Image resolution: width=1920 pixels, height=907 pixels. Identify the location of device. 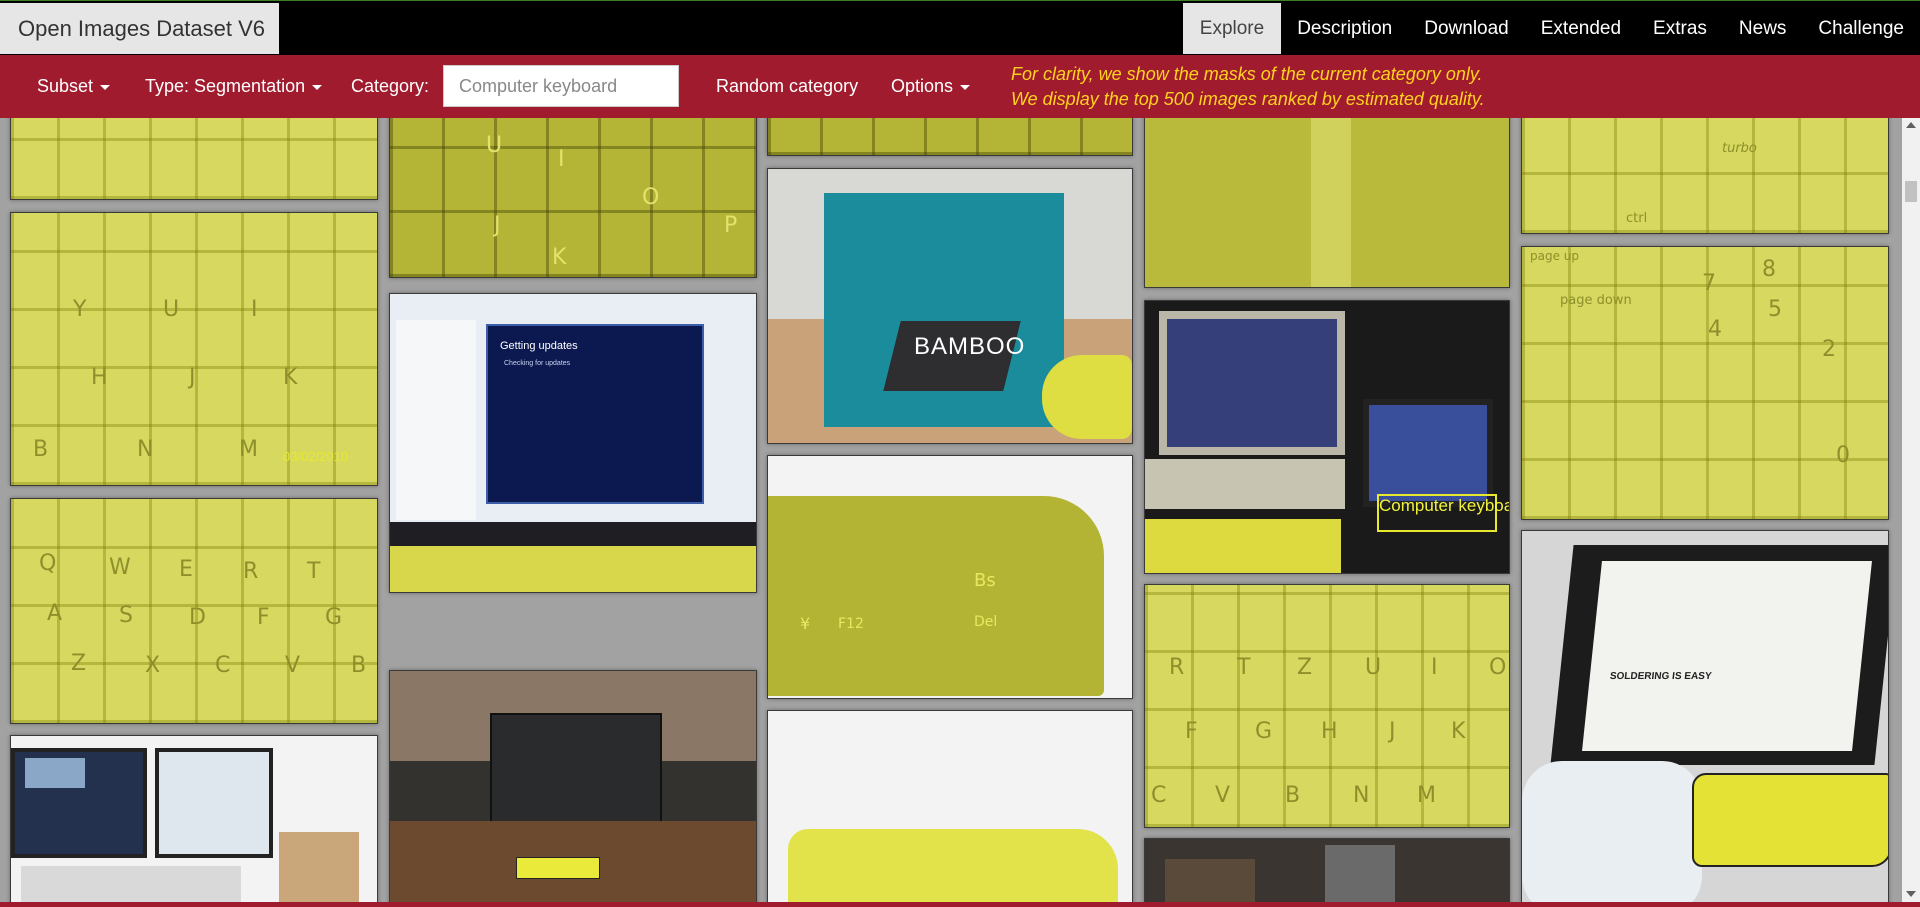
(1360, 873).